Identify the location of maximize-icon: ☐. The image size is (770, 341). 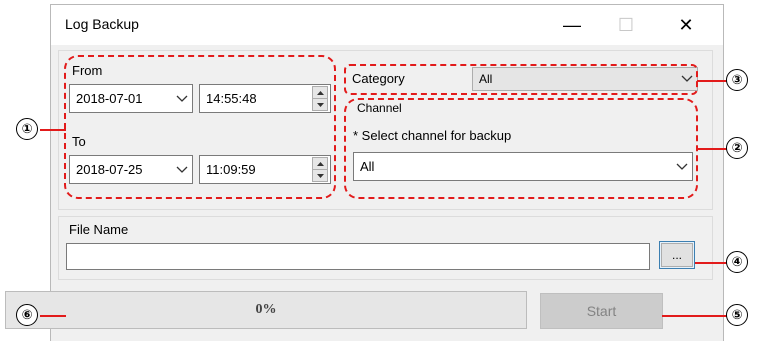
(626, 24).